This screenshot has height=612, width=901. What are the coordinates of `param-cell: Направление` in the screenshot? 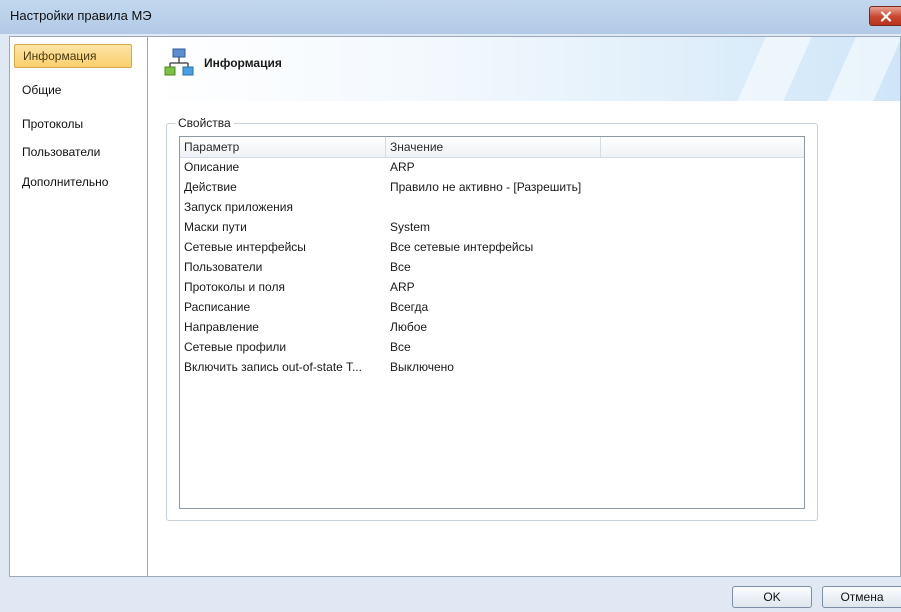 It's located at (221, 327).